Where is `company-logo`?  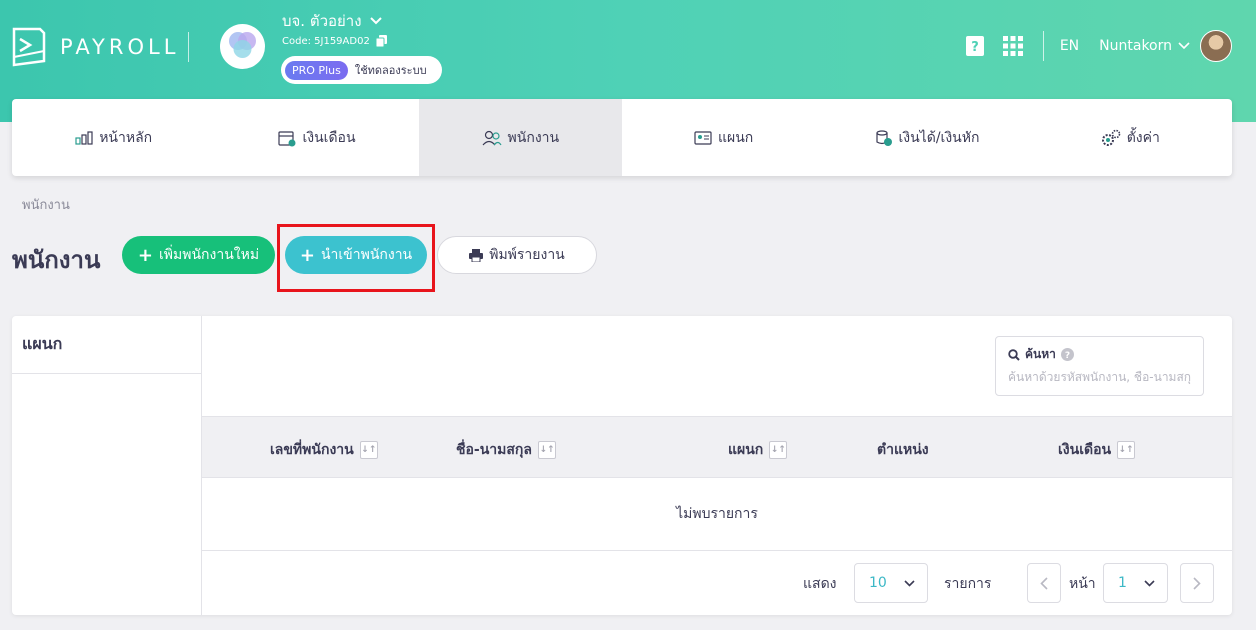 company-logo is located at coordinates (242, 46).